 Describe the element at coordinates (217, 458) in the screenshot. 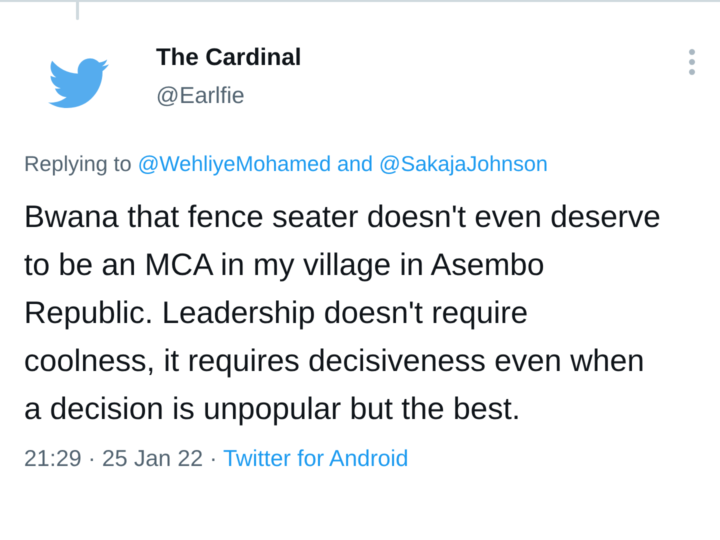

I see `tweet-meta: 21:29 · 25 Jan 22 · Twitter for Android` at that location.